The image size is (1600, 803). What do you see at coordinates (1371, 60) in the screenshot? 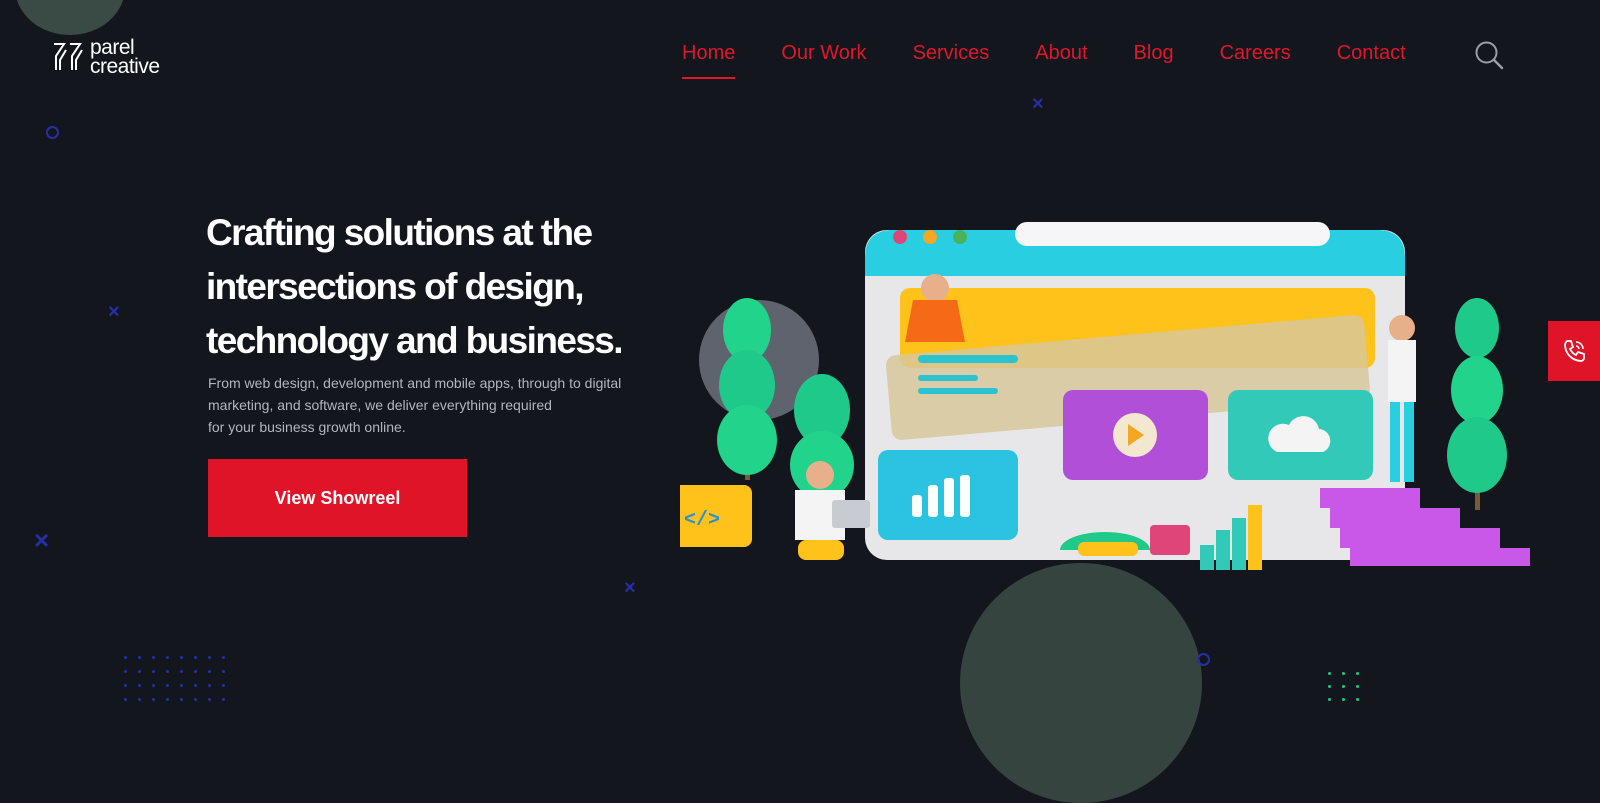
I see `nav-link-contact: Contact` at bounding box center [1371, 60].